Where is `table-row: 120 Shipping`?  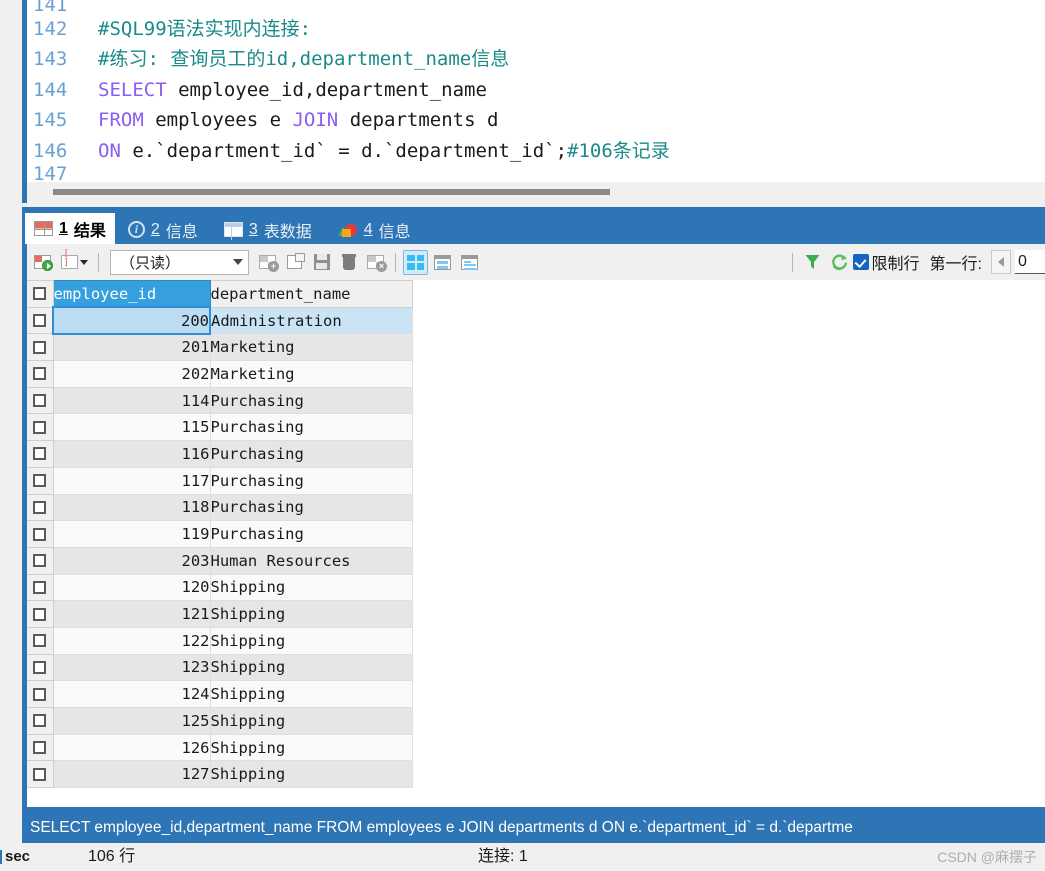
table-row: 120 Shipping is located at coordinates (220, 587).